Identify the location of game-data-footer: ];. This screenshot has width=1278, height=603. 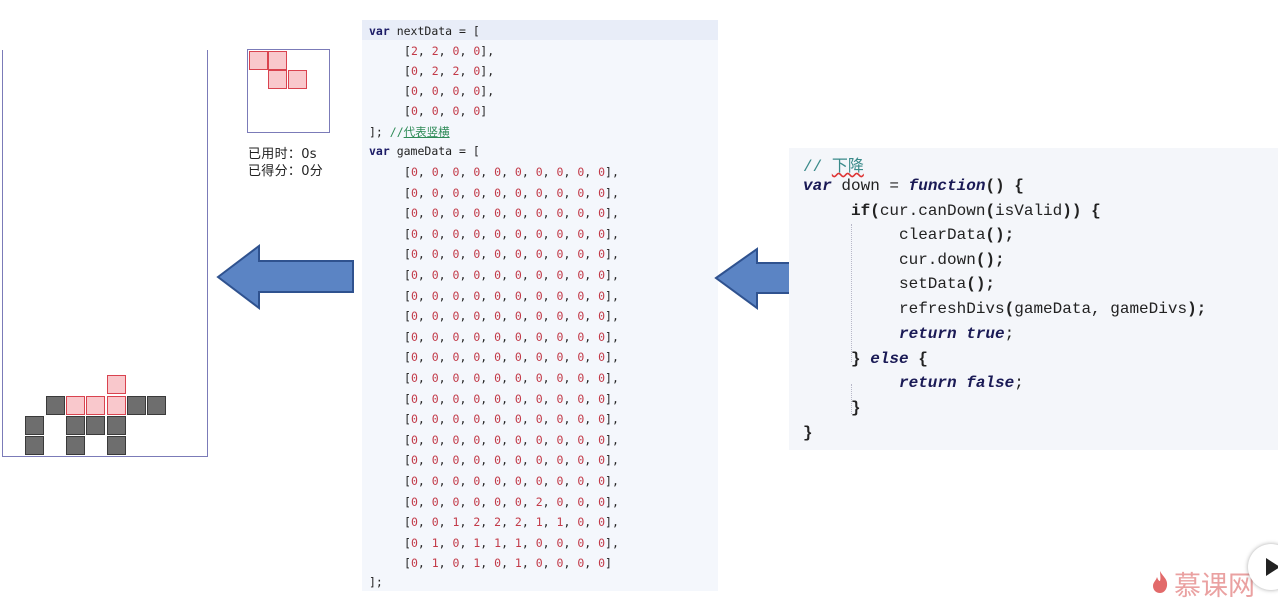
(376, 582).